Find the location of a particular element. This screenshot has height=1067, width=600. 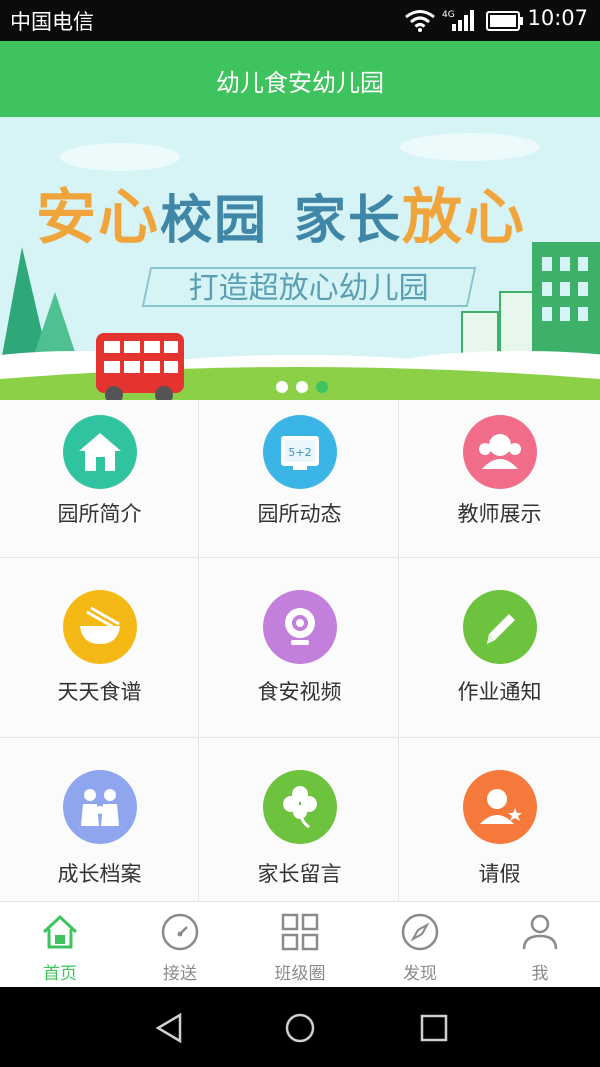

grid-item-menu: 天天食谱 is located at coordinates (99, 648).